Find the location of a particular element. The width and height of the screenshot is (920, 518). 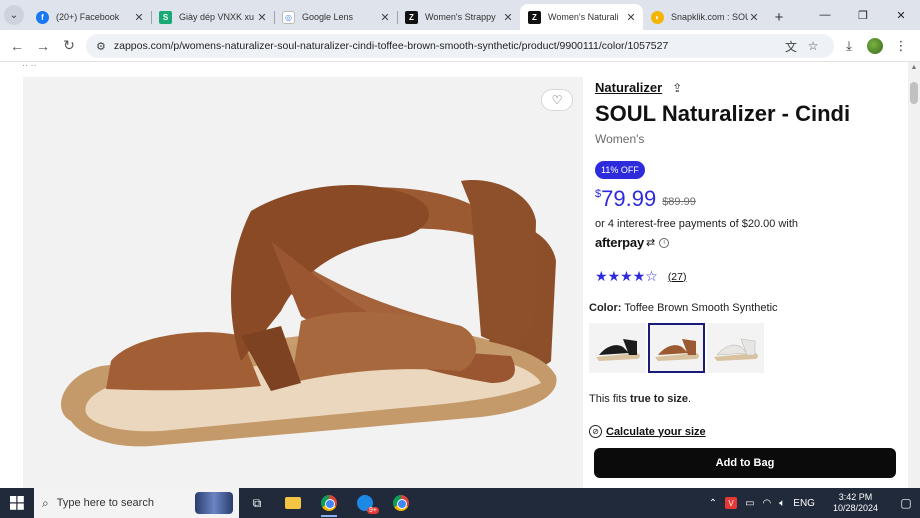

language-indicator: ENG is located at coordinates (804, 503).